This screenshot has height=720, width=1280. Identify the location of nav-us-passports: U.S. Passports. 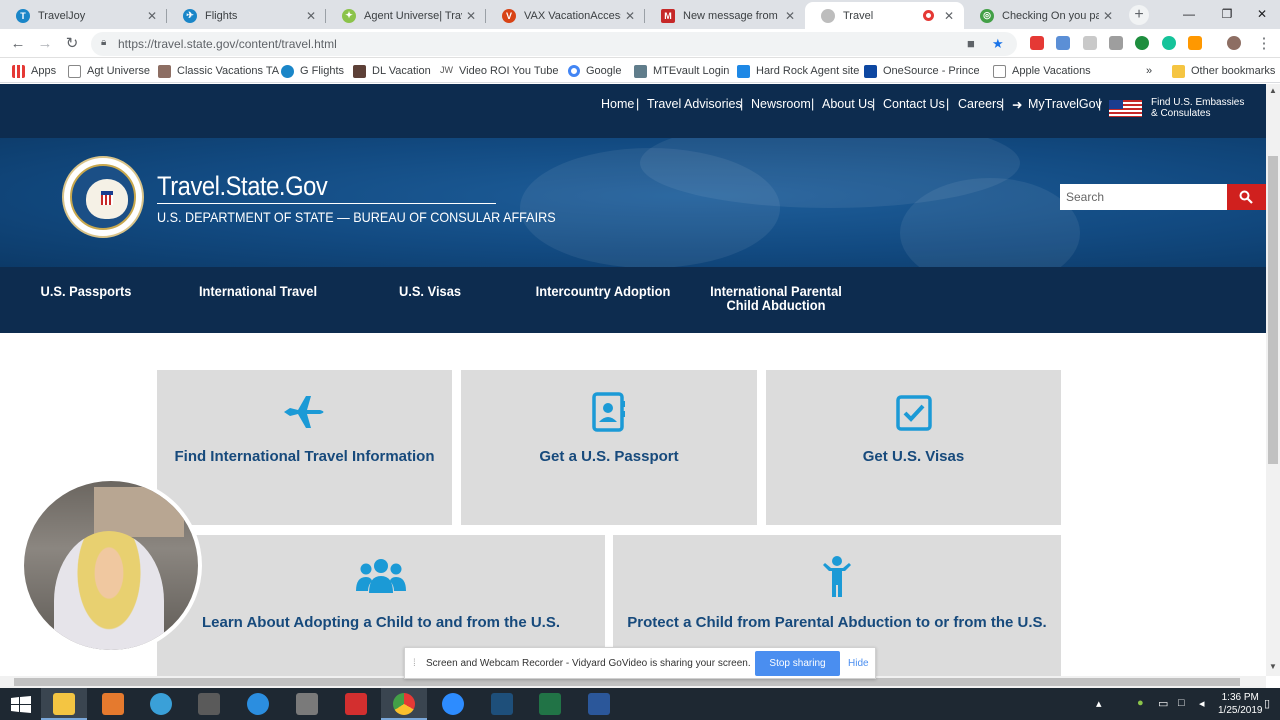
(85, 291).